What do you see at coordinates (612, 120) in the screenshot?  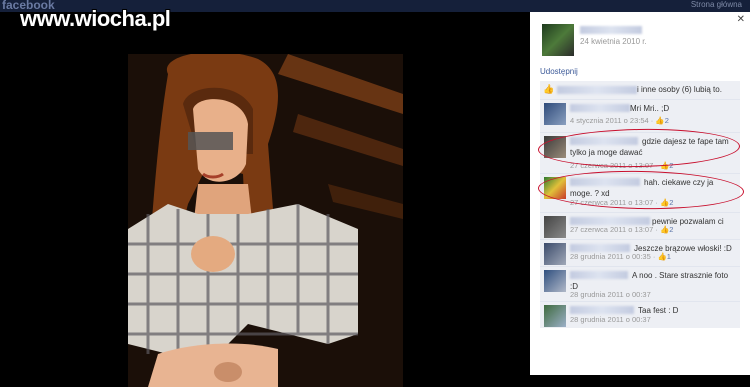 I see `comment-date: 4 stycznia 2011 o 23:54 ·` at bounding box center [612, 120].